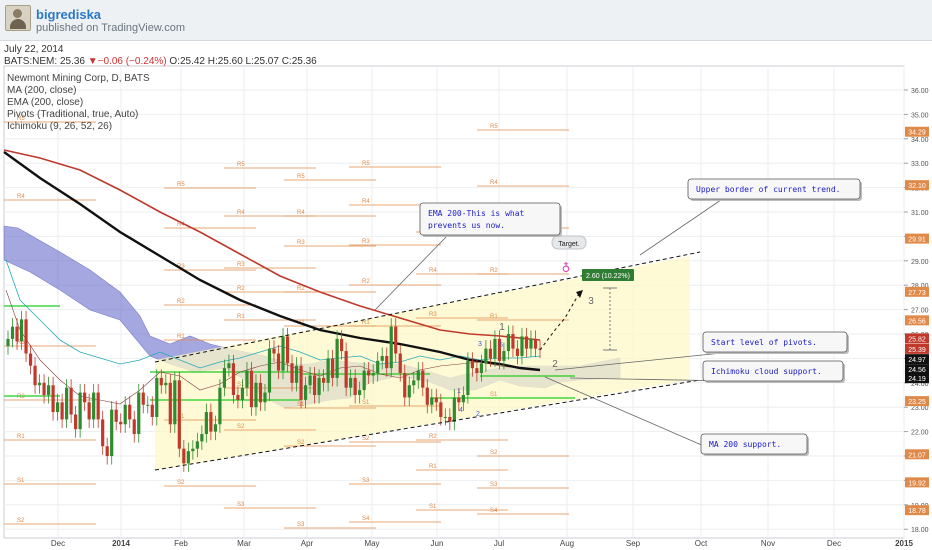 This screenshot has width=932, height=550. Describe the element at coordinates (920, 213) in the screenshot. I see `y-tick-label: 31.00` at that location.